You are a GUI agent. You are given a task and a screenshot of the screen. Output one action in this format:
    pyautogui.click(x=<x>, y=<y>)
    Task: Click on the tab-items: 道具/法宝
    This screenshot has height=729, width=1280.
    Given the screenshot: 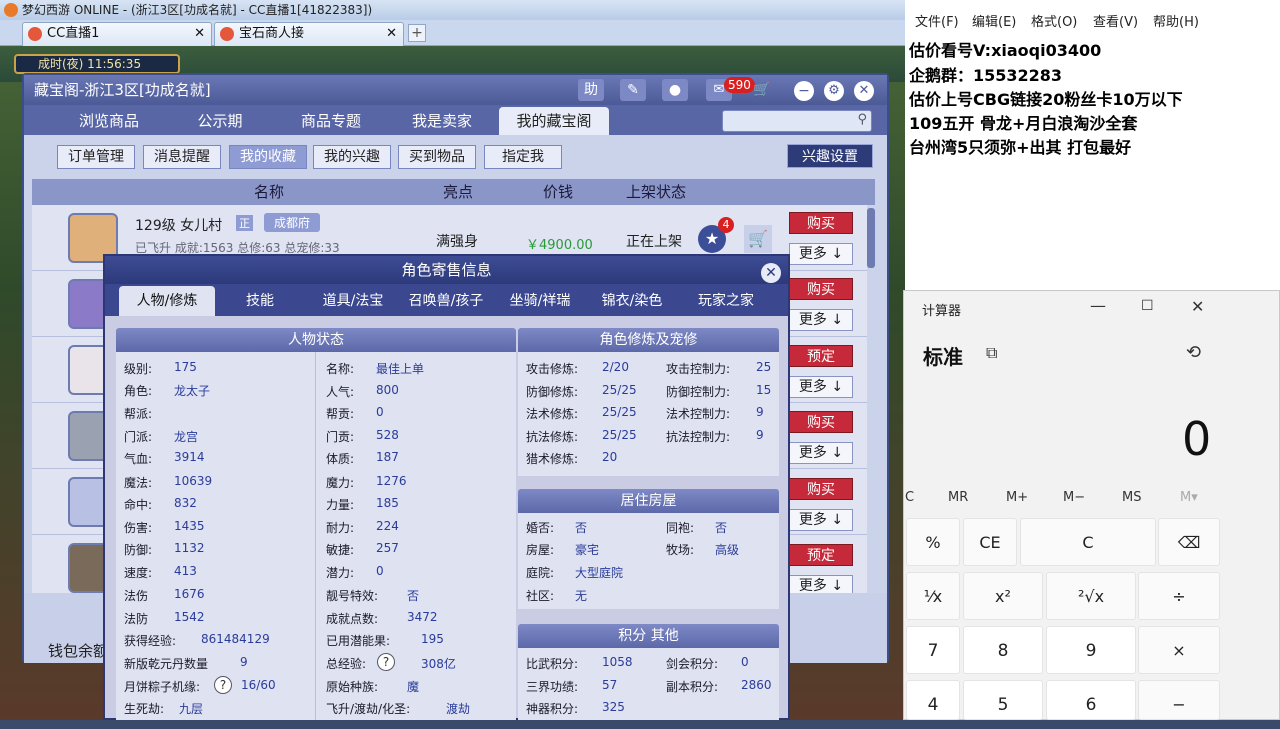 What is the action you would take?
    pyautogui.click(x=353, y=301)
    